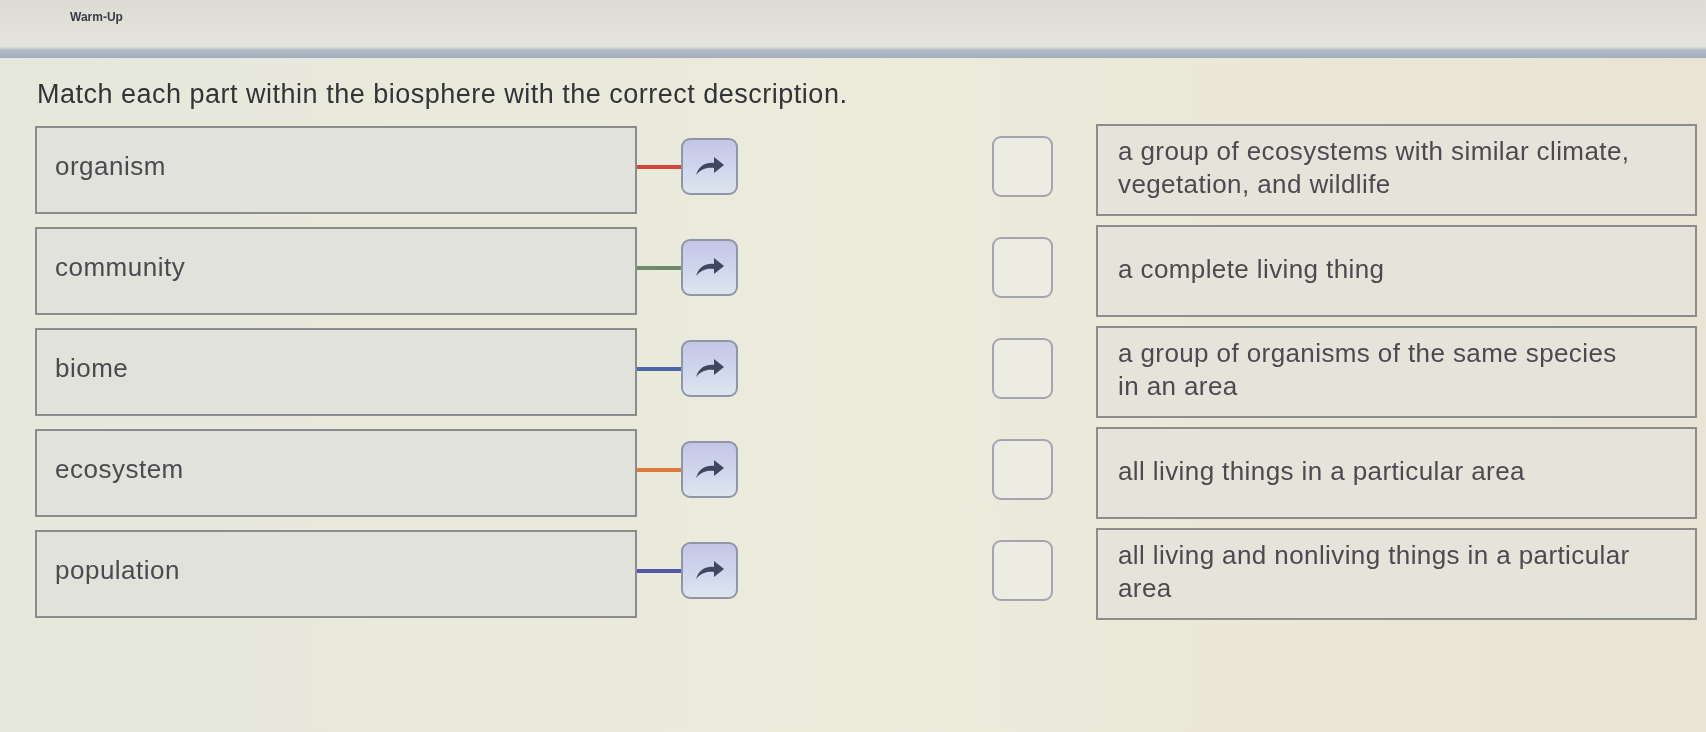 The height and width of the screenshot is (732, 1706). I want to click on description-card: a group of organisms of the same species in an area, so click(1396, 372).